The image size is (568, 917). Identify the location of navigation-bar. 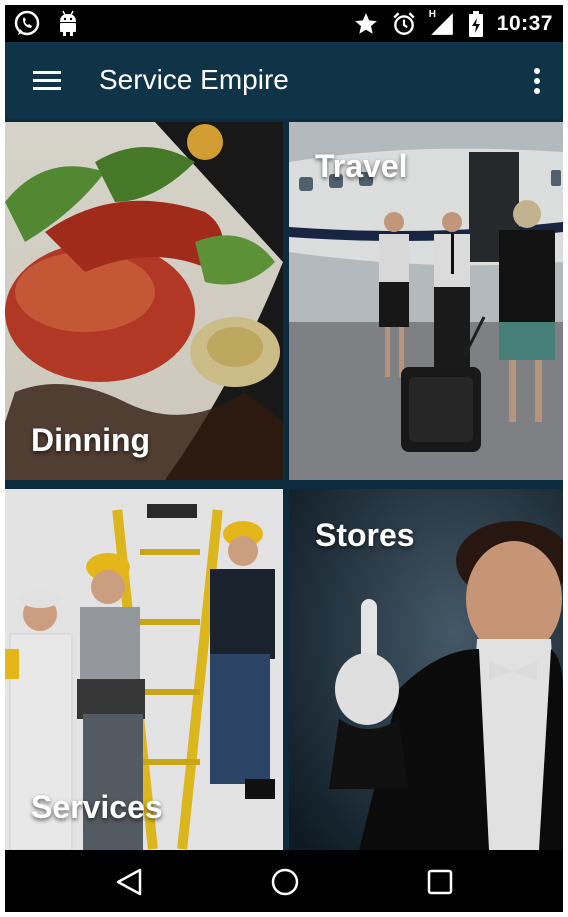
(284, 881).